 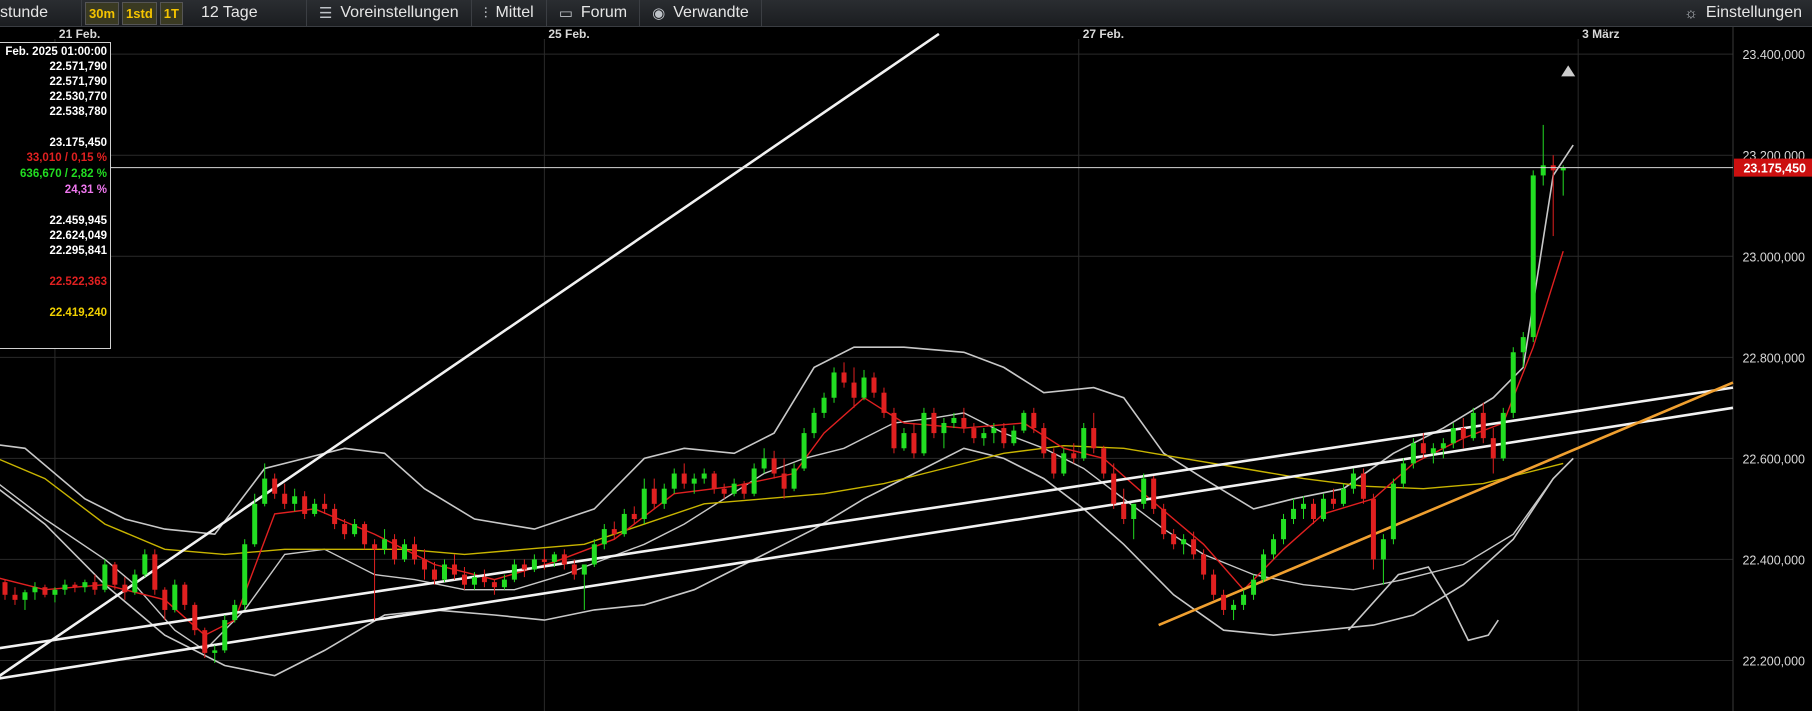 I want to click on info-datetime: Feb. 2025 01:00:00, so click(x=56, y=52).